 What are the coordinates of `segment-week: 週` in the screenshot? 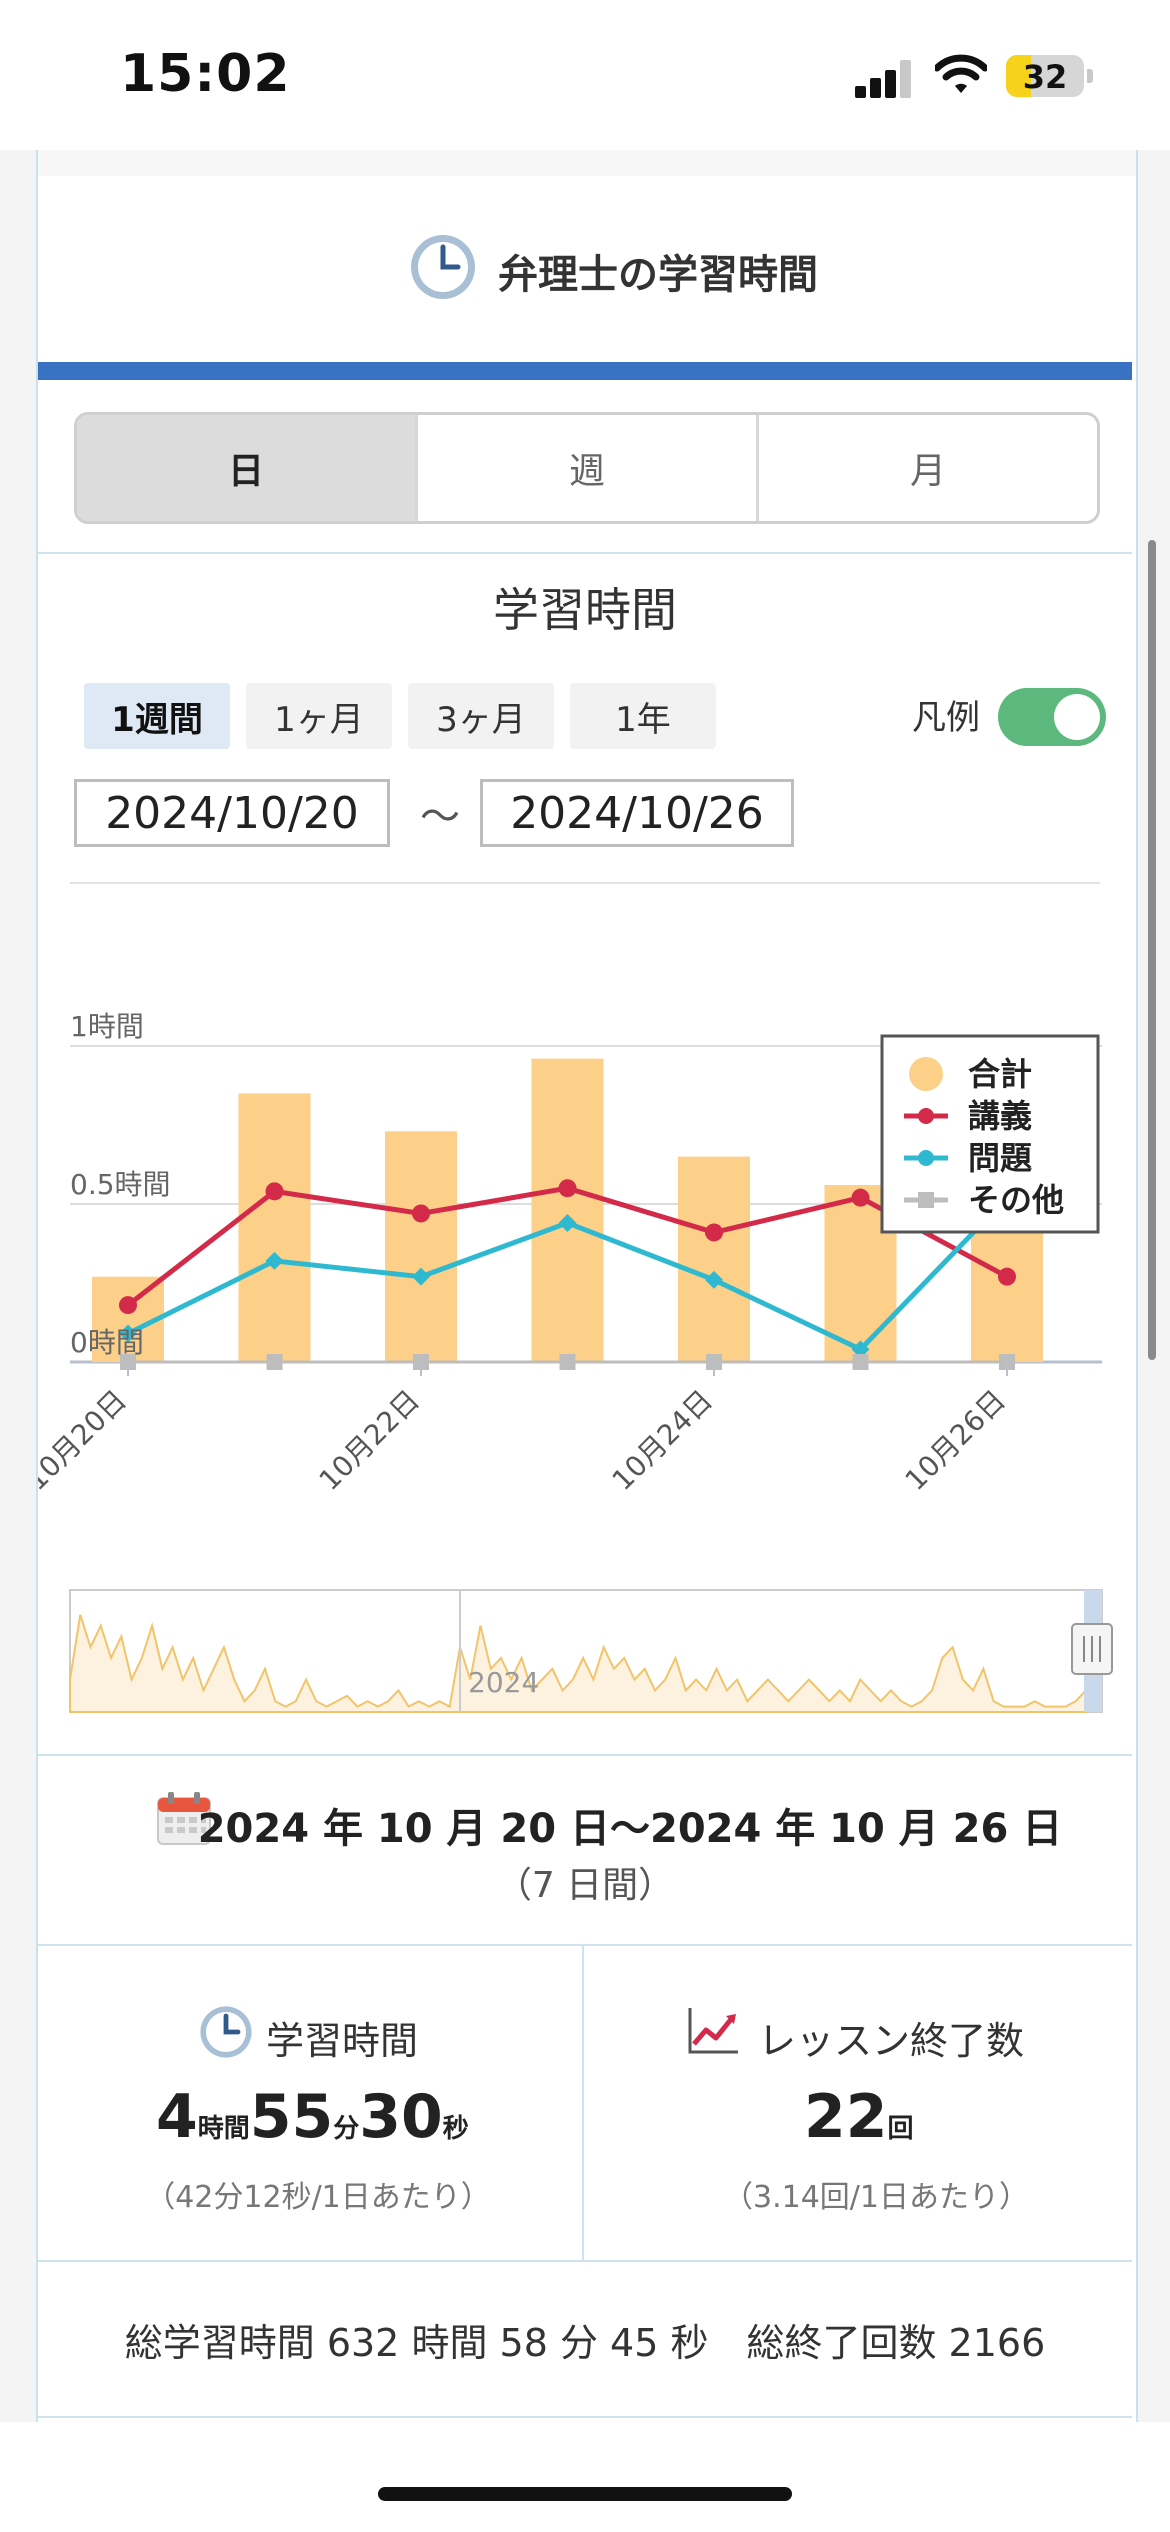 It's located at (588, 468).